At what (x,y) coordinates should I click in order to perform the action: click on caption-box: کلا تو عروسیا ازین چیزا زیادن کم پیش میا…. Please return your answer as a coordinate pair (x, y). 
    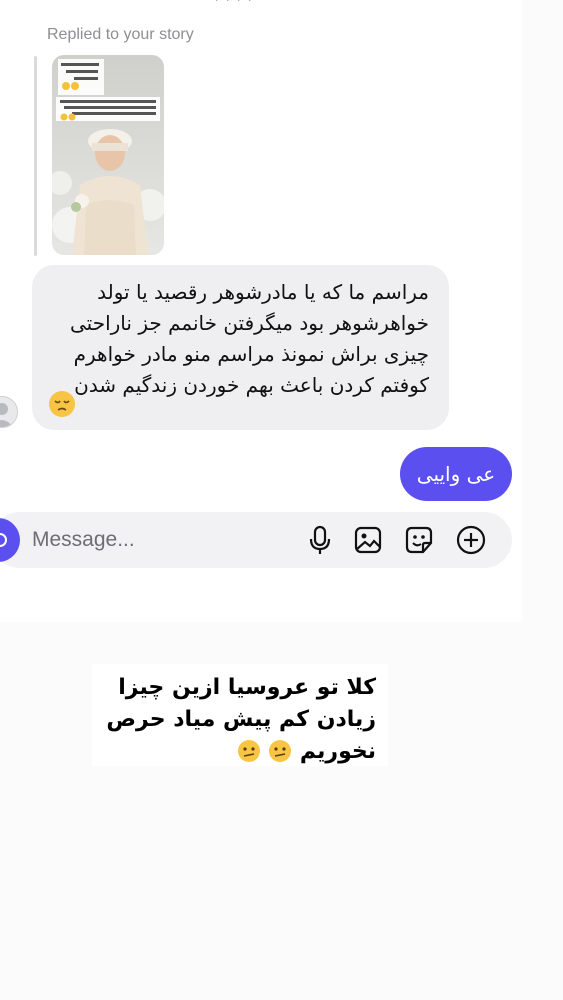
    Looking at the image, I should click on (240, 715).